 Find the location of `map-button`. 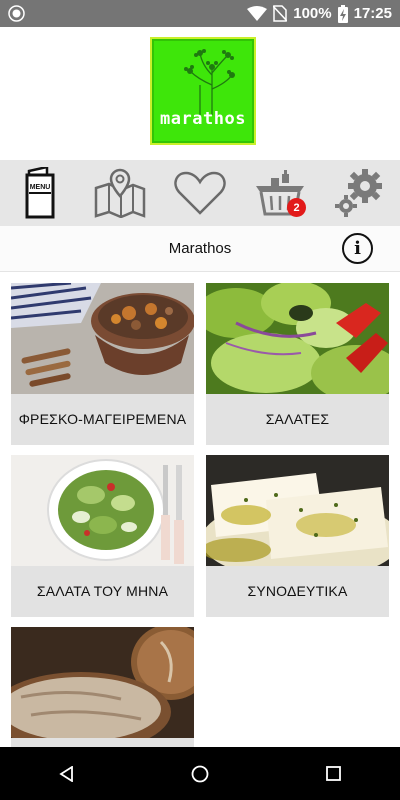

map-button is located at coordinates (120, 193).